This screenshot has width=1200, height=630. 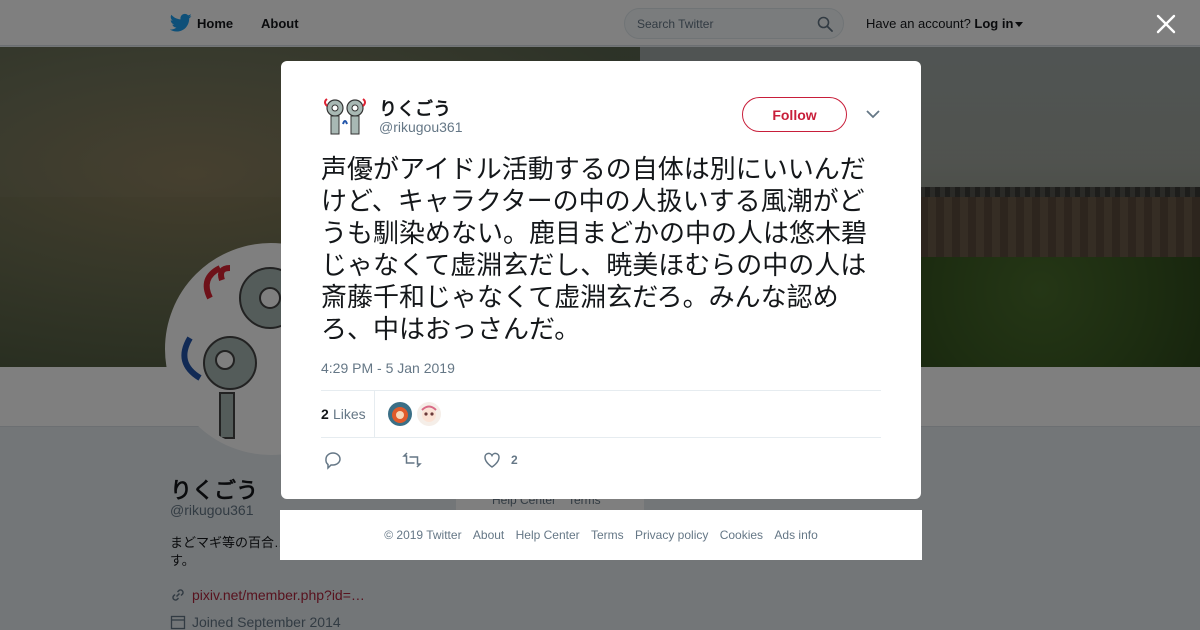 I want to click on footer-link-help-center: Help Center, so click(x=548, y=535).